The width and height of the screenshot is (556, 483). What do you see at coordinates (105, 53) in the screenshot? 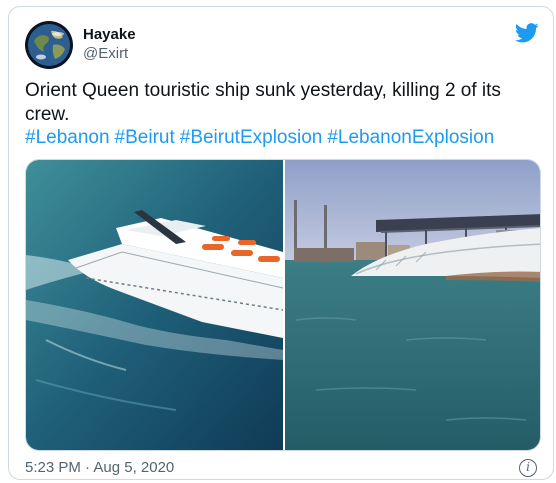
I see `author-handle: @Exirt` at bounding box center [105, 53].